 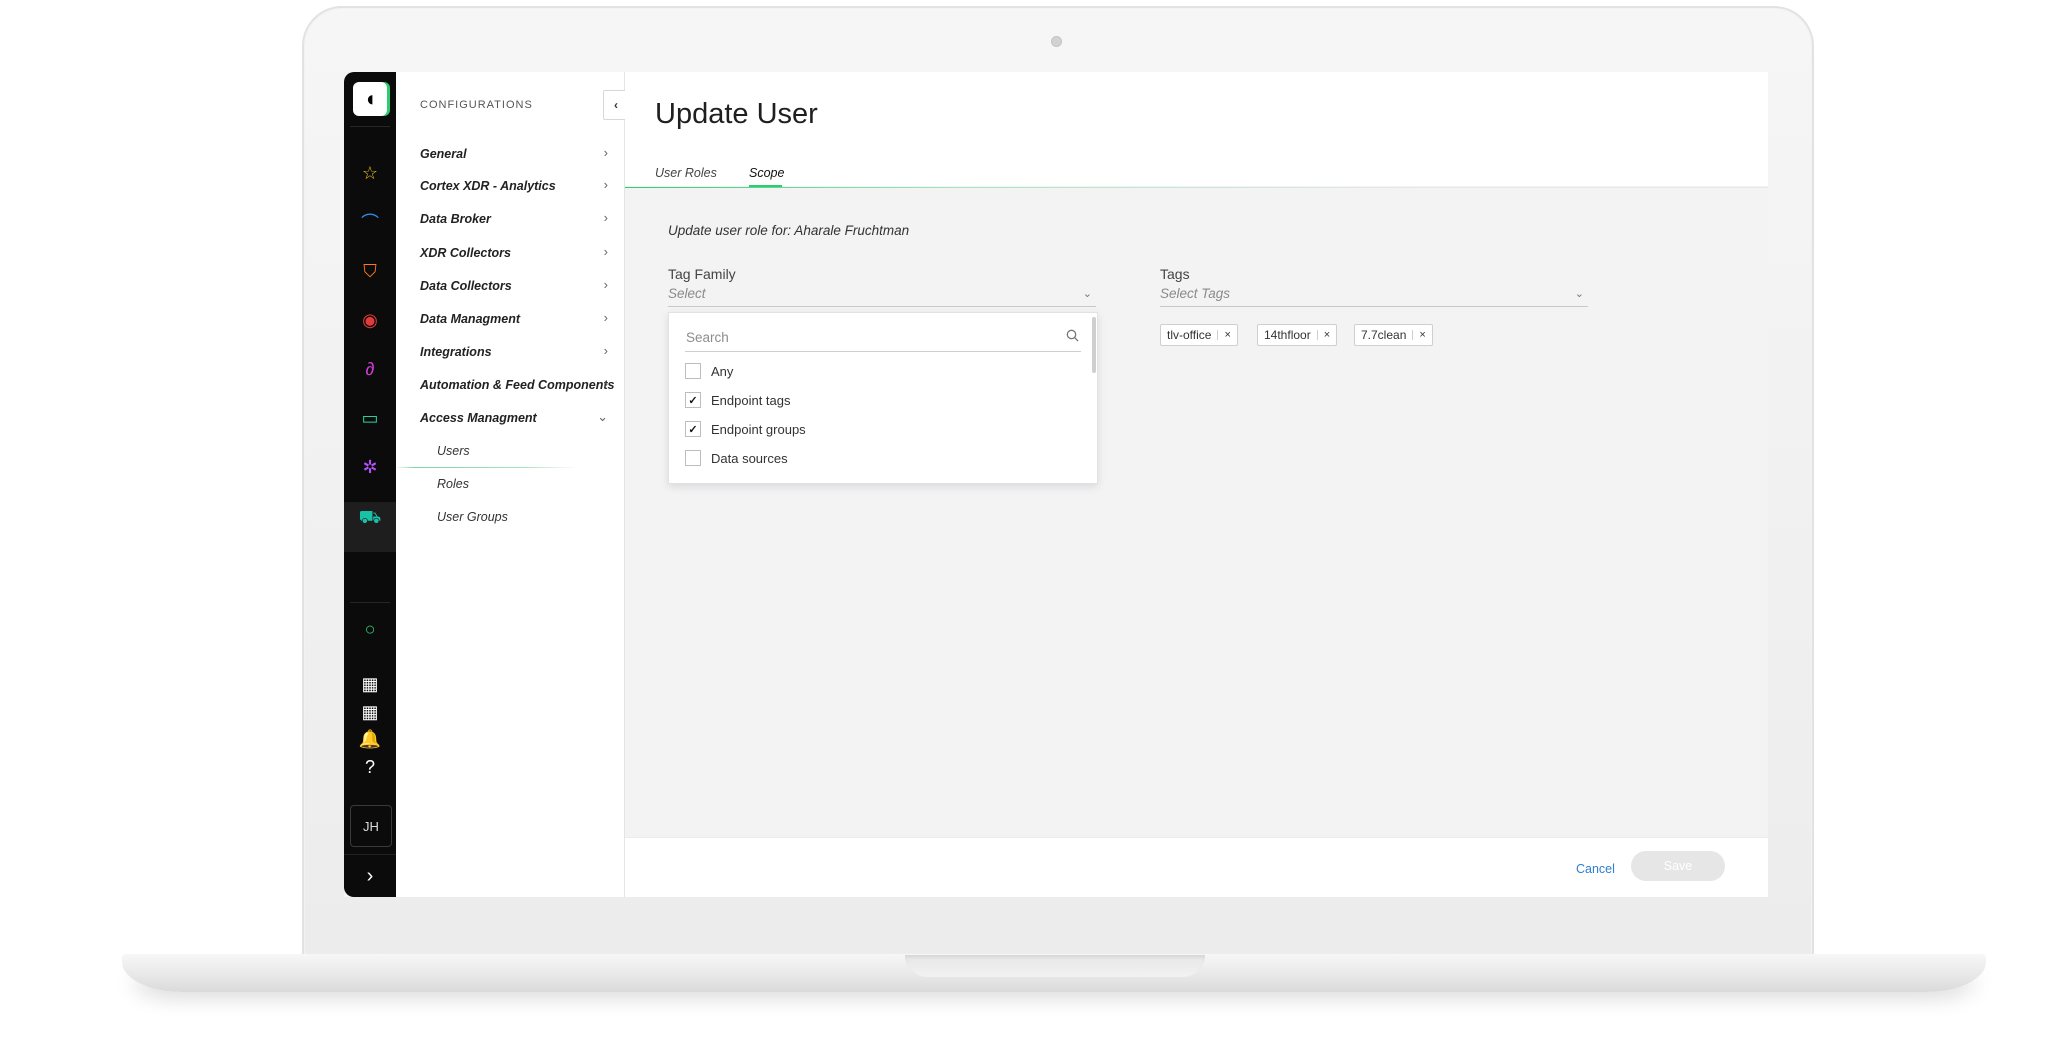 I want to click on laptop-notch, so click(x=1055, y=966).